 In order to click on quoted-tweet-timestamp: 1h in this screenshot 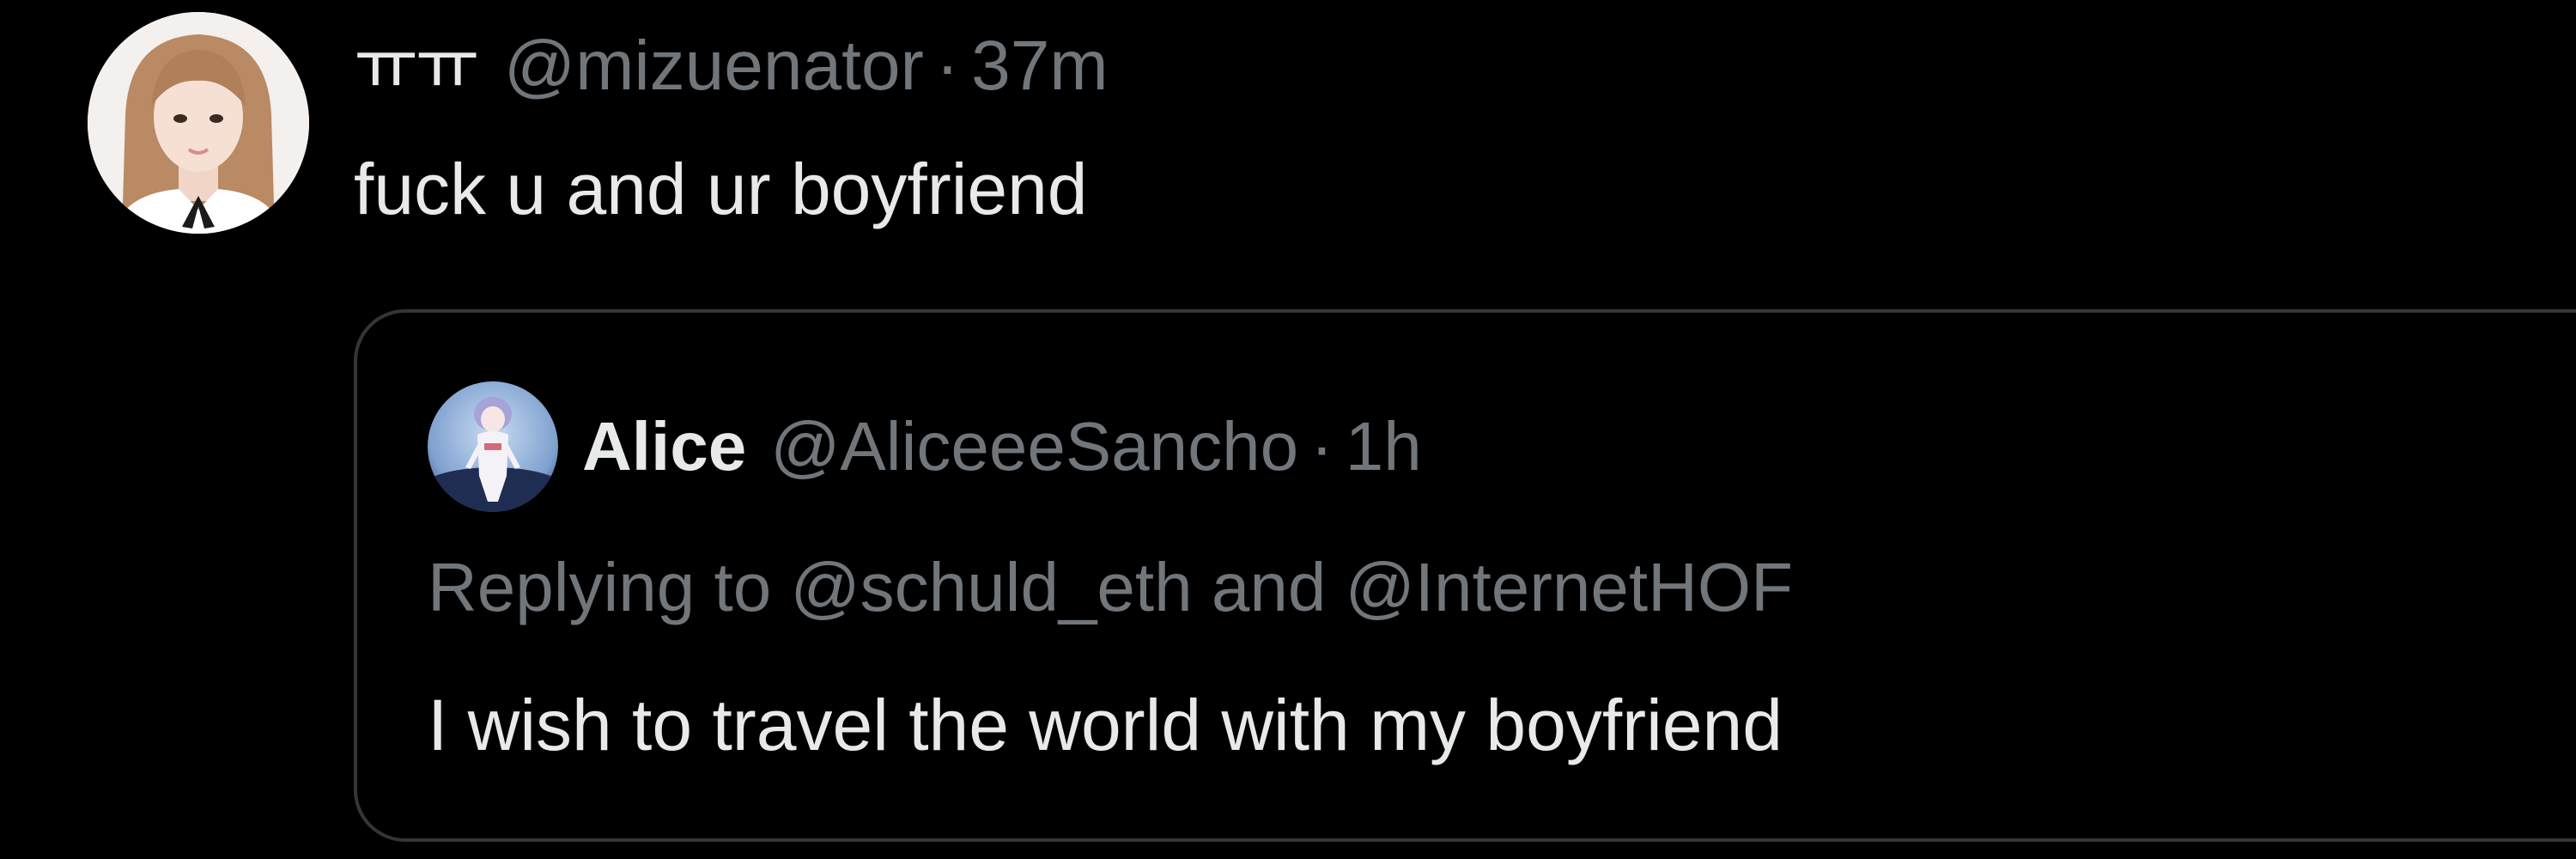, I will do `click(1384, 447)`.